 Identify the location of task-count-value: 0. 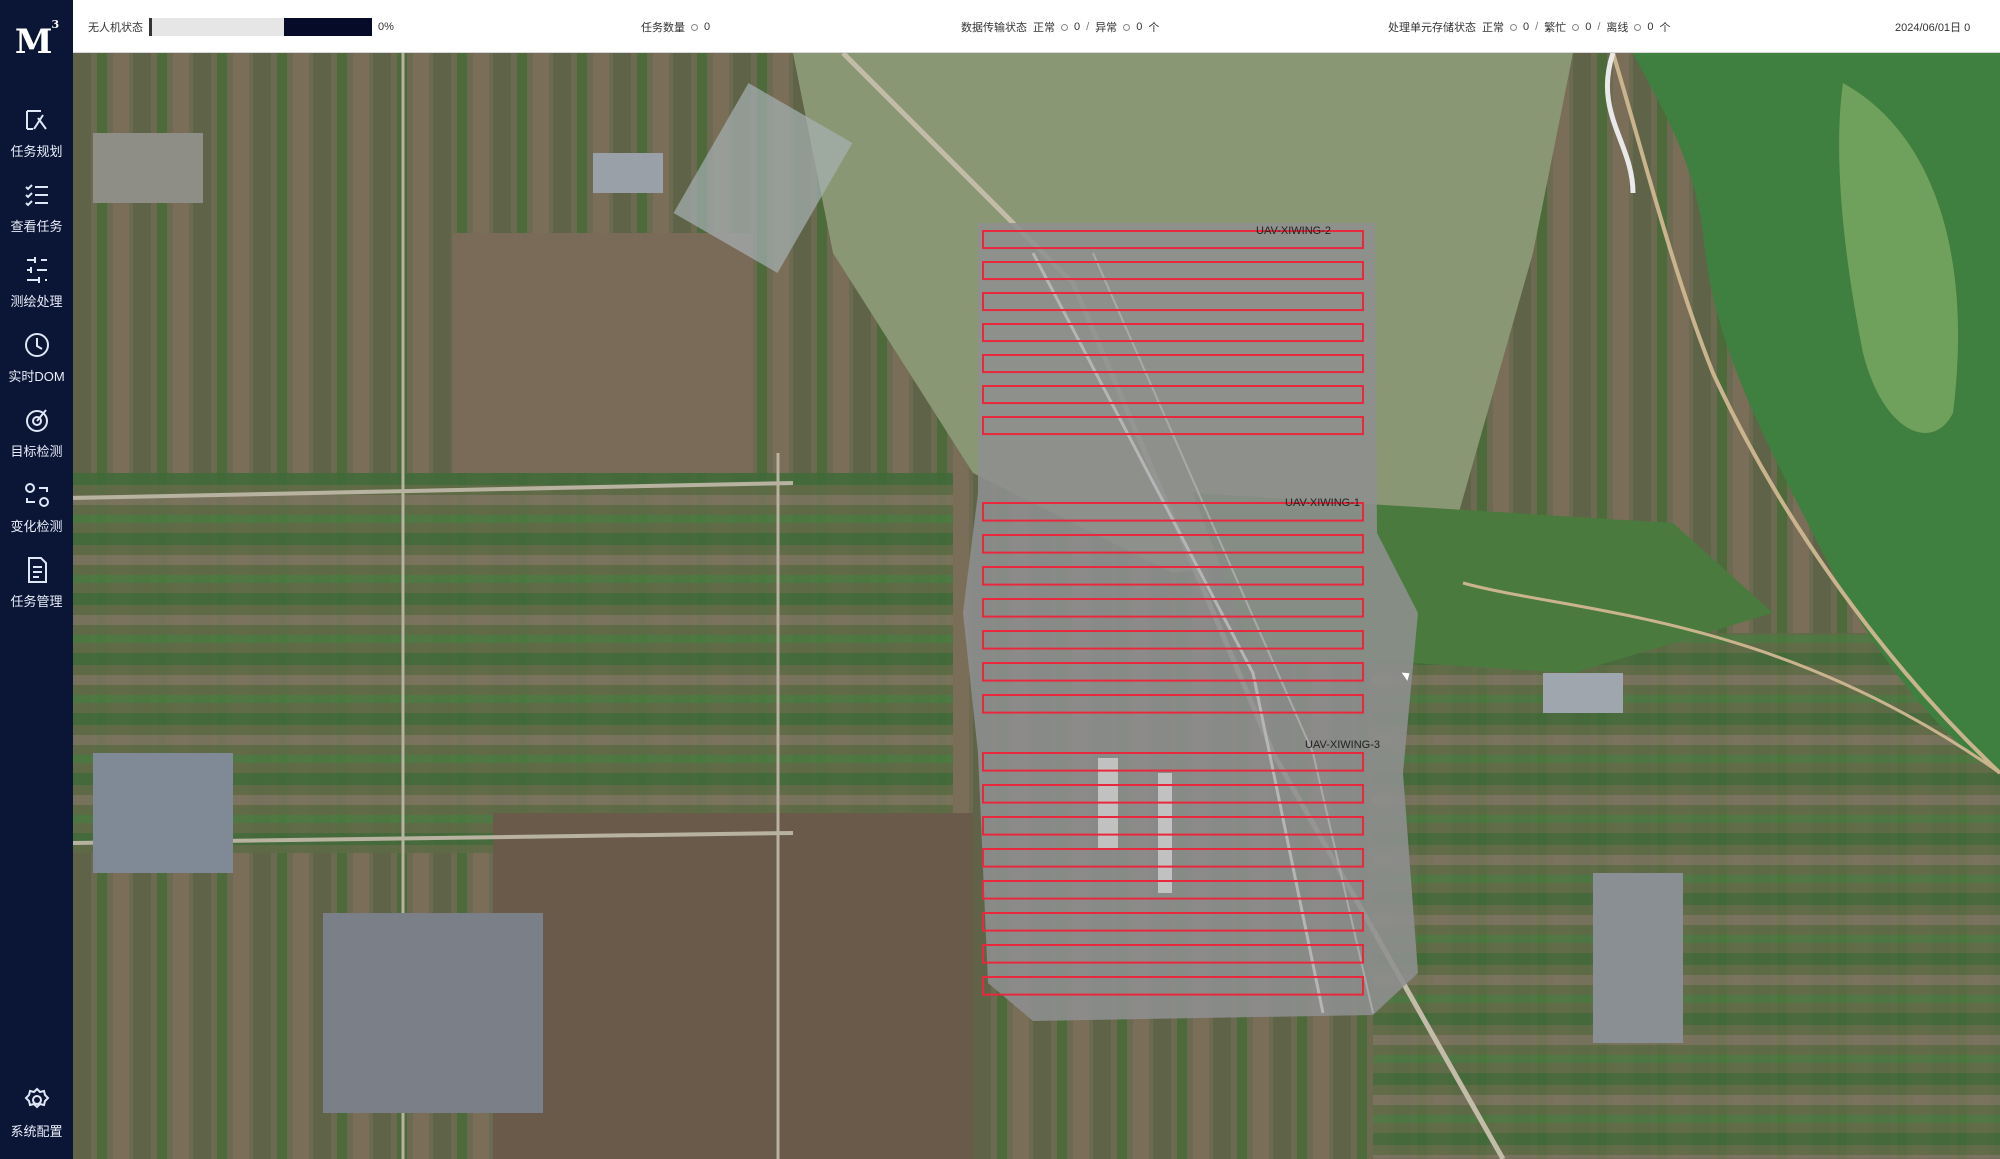
(707, 27).